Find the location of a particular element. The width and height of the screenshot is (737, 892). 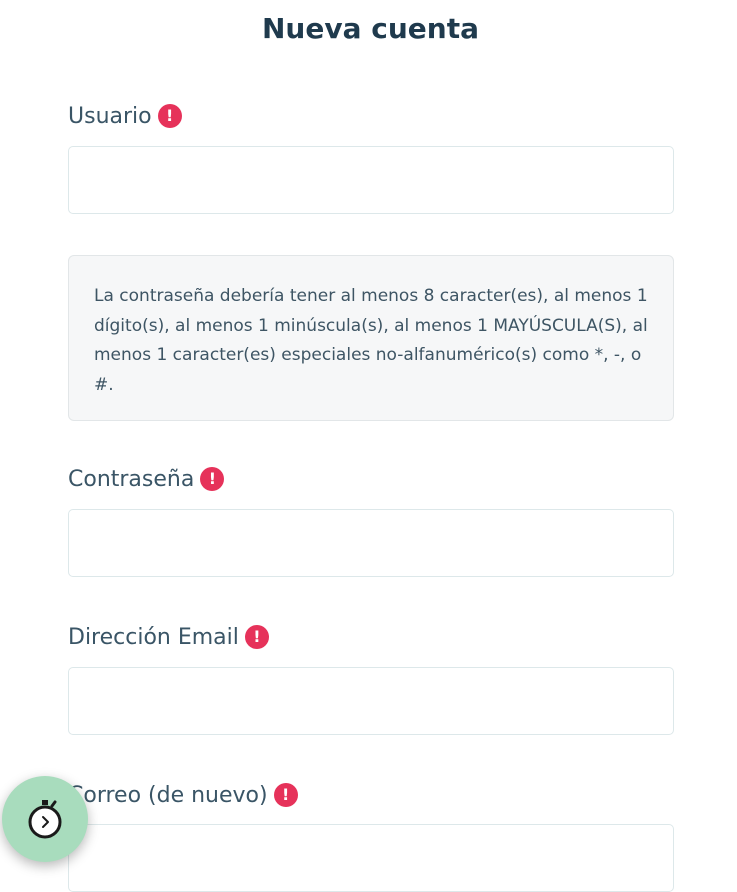

password-label: Contraseña ! is located at coordinates (146, 479).